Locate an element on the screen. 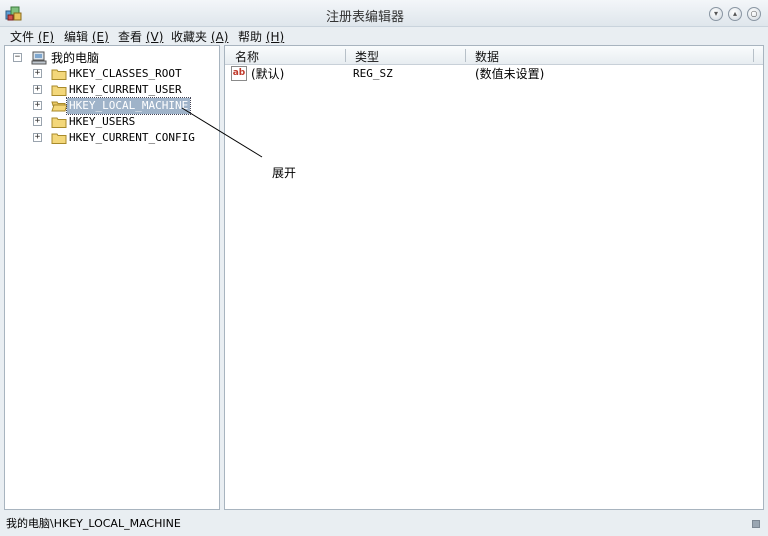  open-folder-icon is located at coordinates (59, 106).